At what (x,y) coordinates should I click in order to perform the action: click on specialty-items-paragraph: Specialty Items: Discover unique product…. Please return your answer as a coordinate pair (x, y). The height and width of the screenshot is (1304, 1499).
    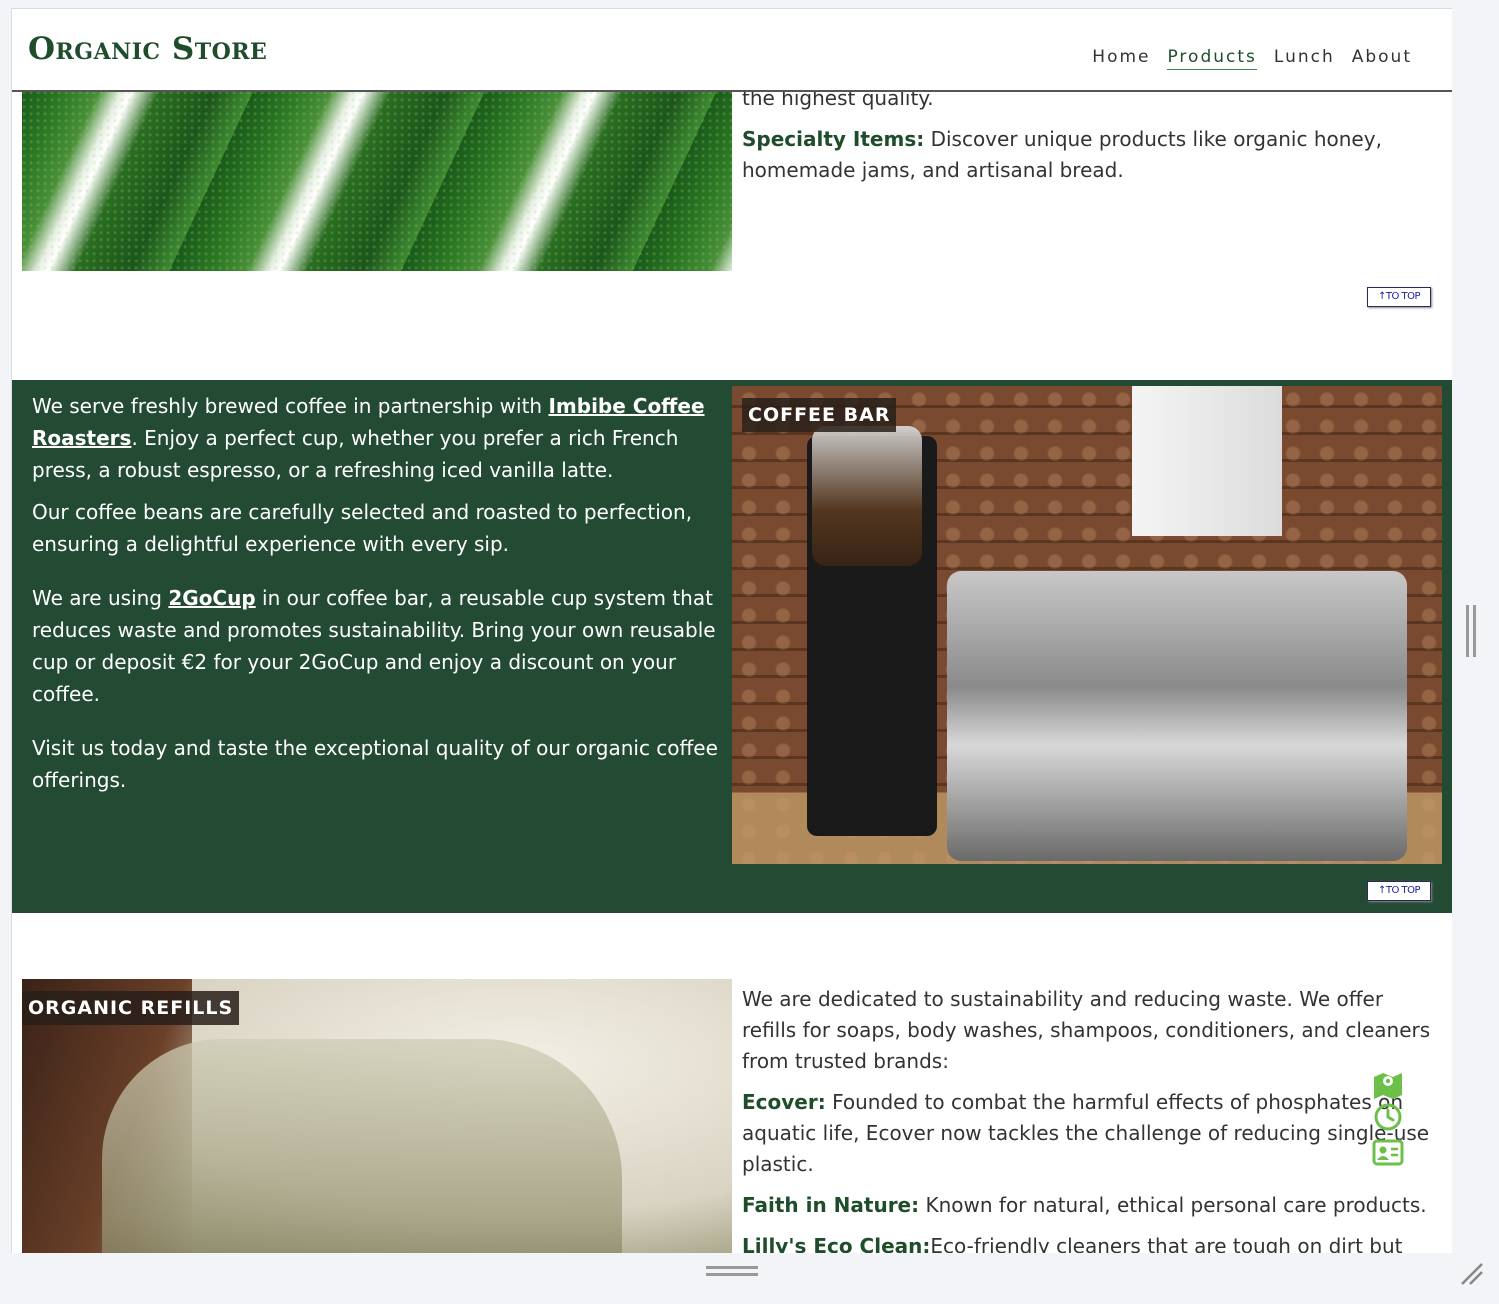
    Looking at the image, I should click on (1087, 155).